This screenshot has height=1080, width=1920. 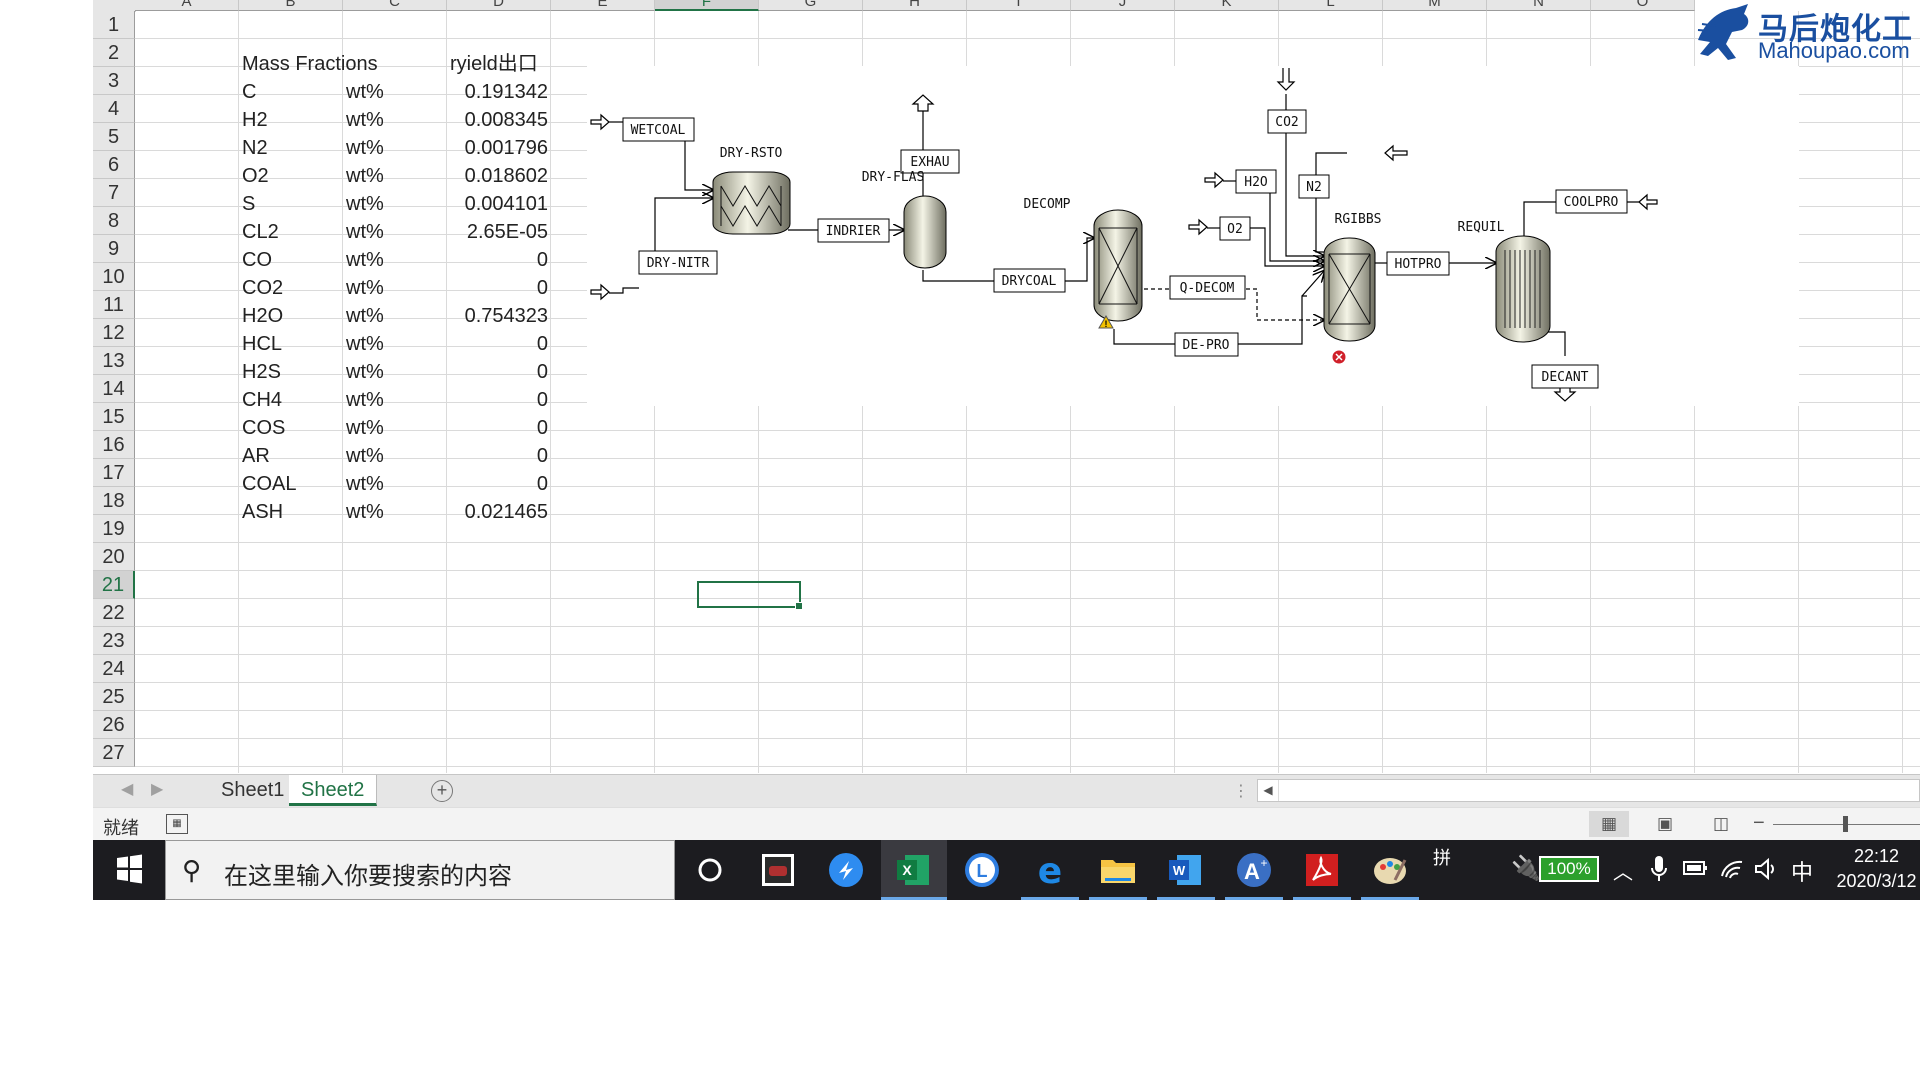 I want to click on power-plug-icon: 🔌, so click(x=1526, y=877).